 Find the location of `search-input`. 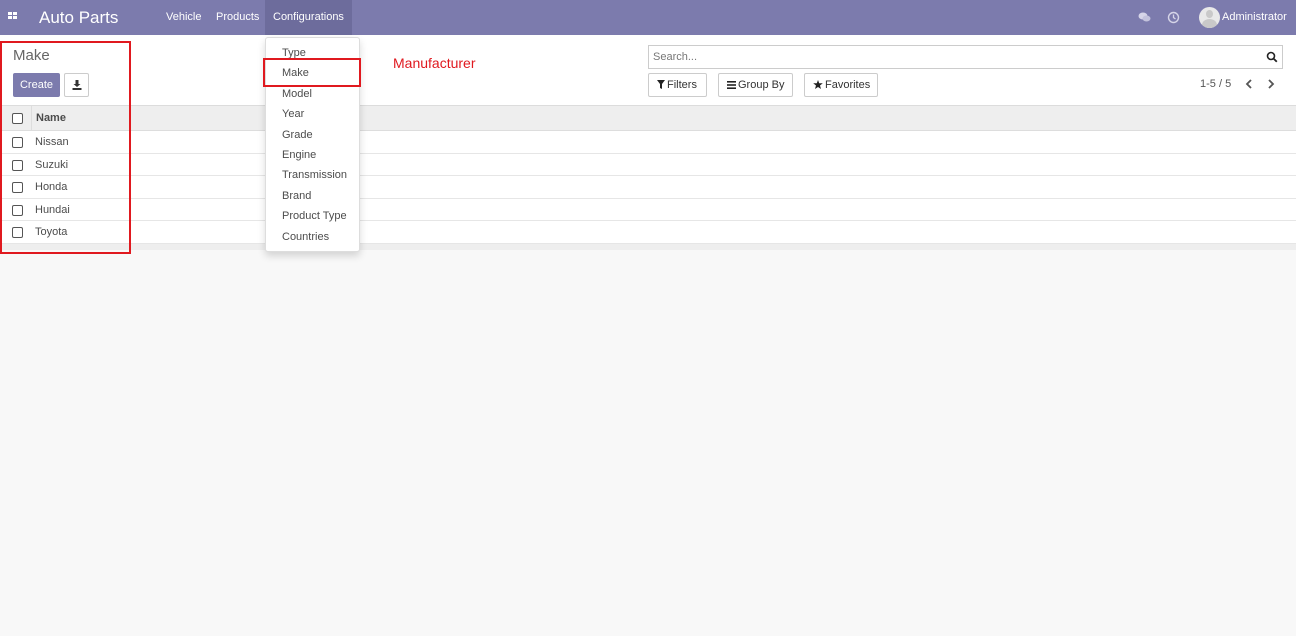

search-input is located at coordinates (953, 57).